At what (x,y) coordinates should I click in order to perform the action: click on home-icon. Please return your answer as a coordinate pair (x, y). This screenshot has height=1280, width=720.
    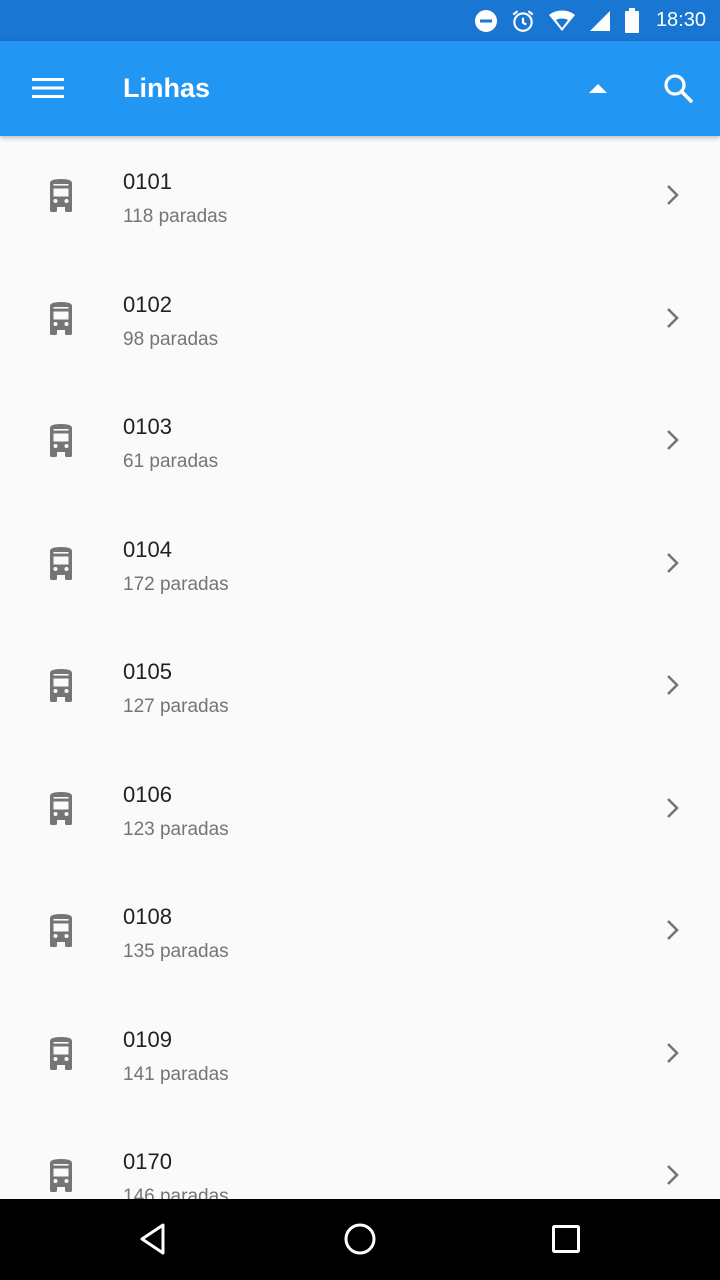
    Looking at the image, I should click on (360, 1239).